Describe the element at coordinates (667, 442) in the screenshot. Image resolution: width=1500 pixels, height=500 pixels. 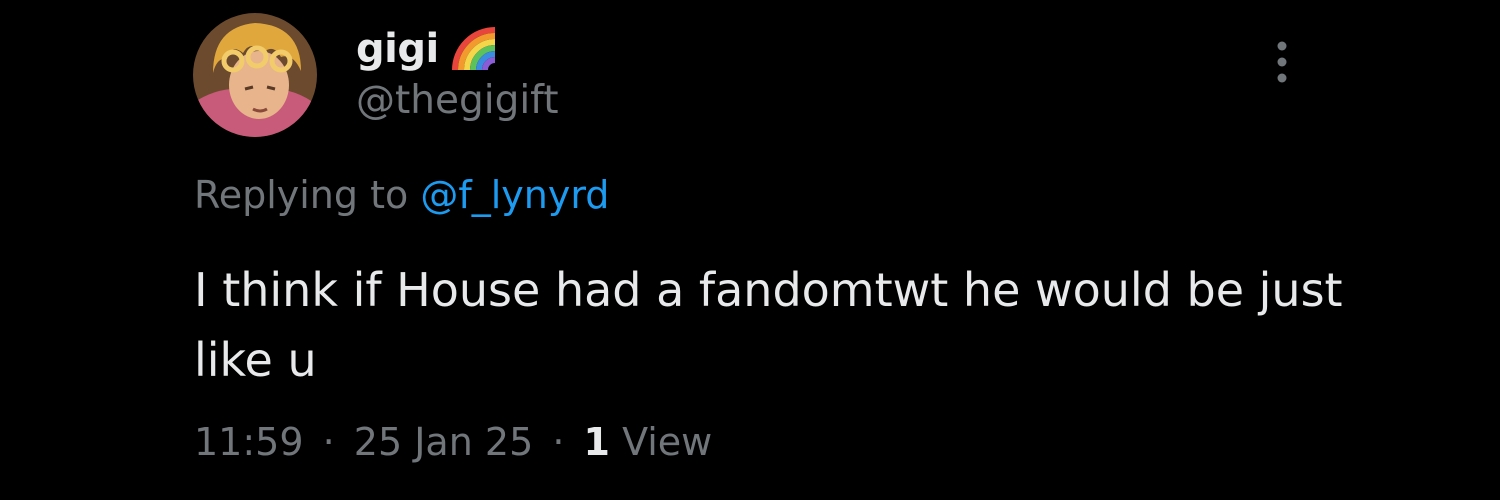
I see `views-label: View` at that location.